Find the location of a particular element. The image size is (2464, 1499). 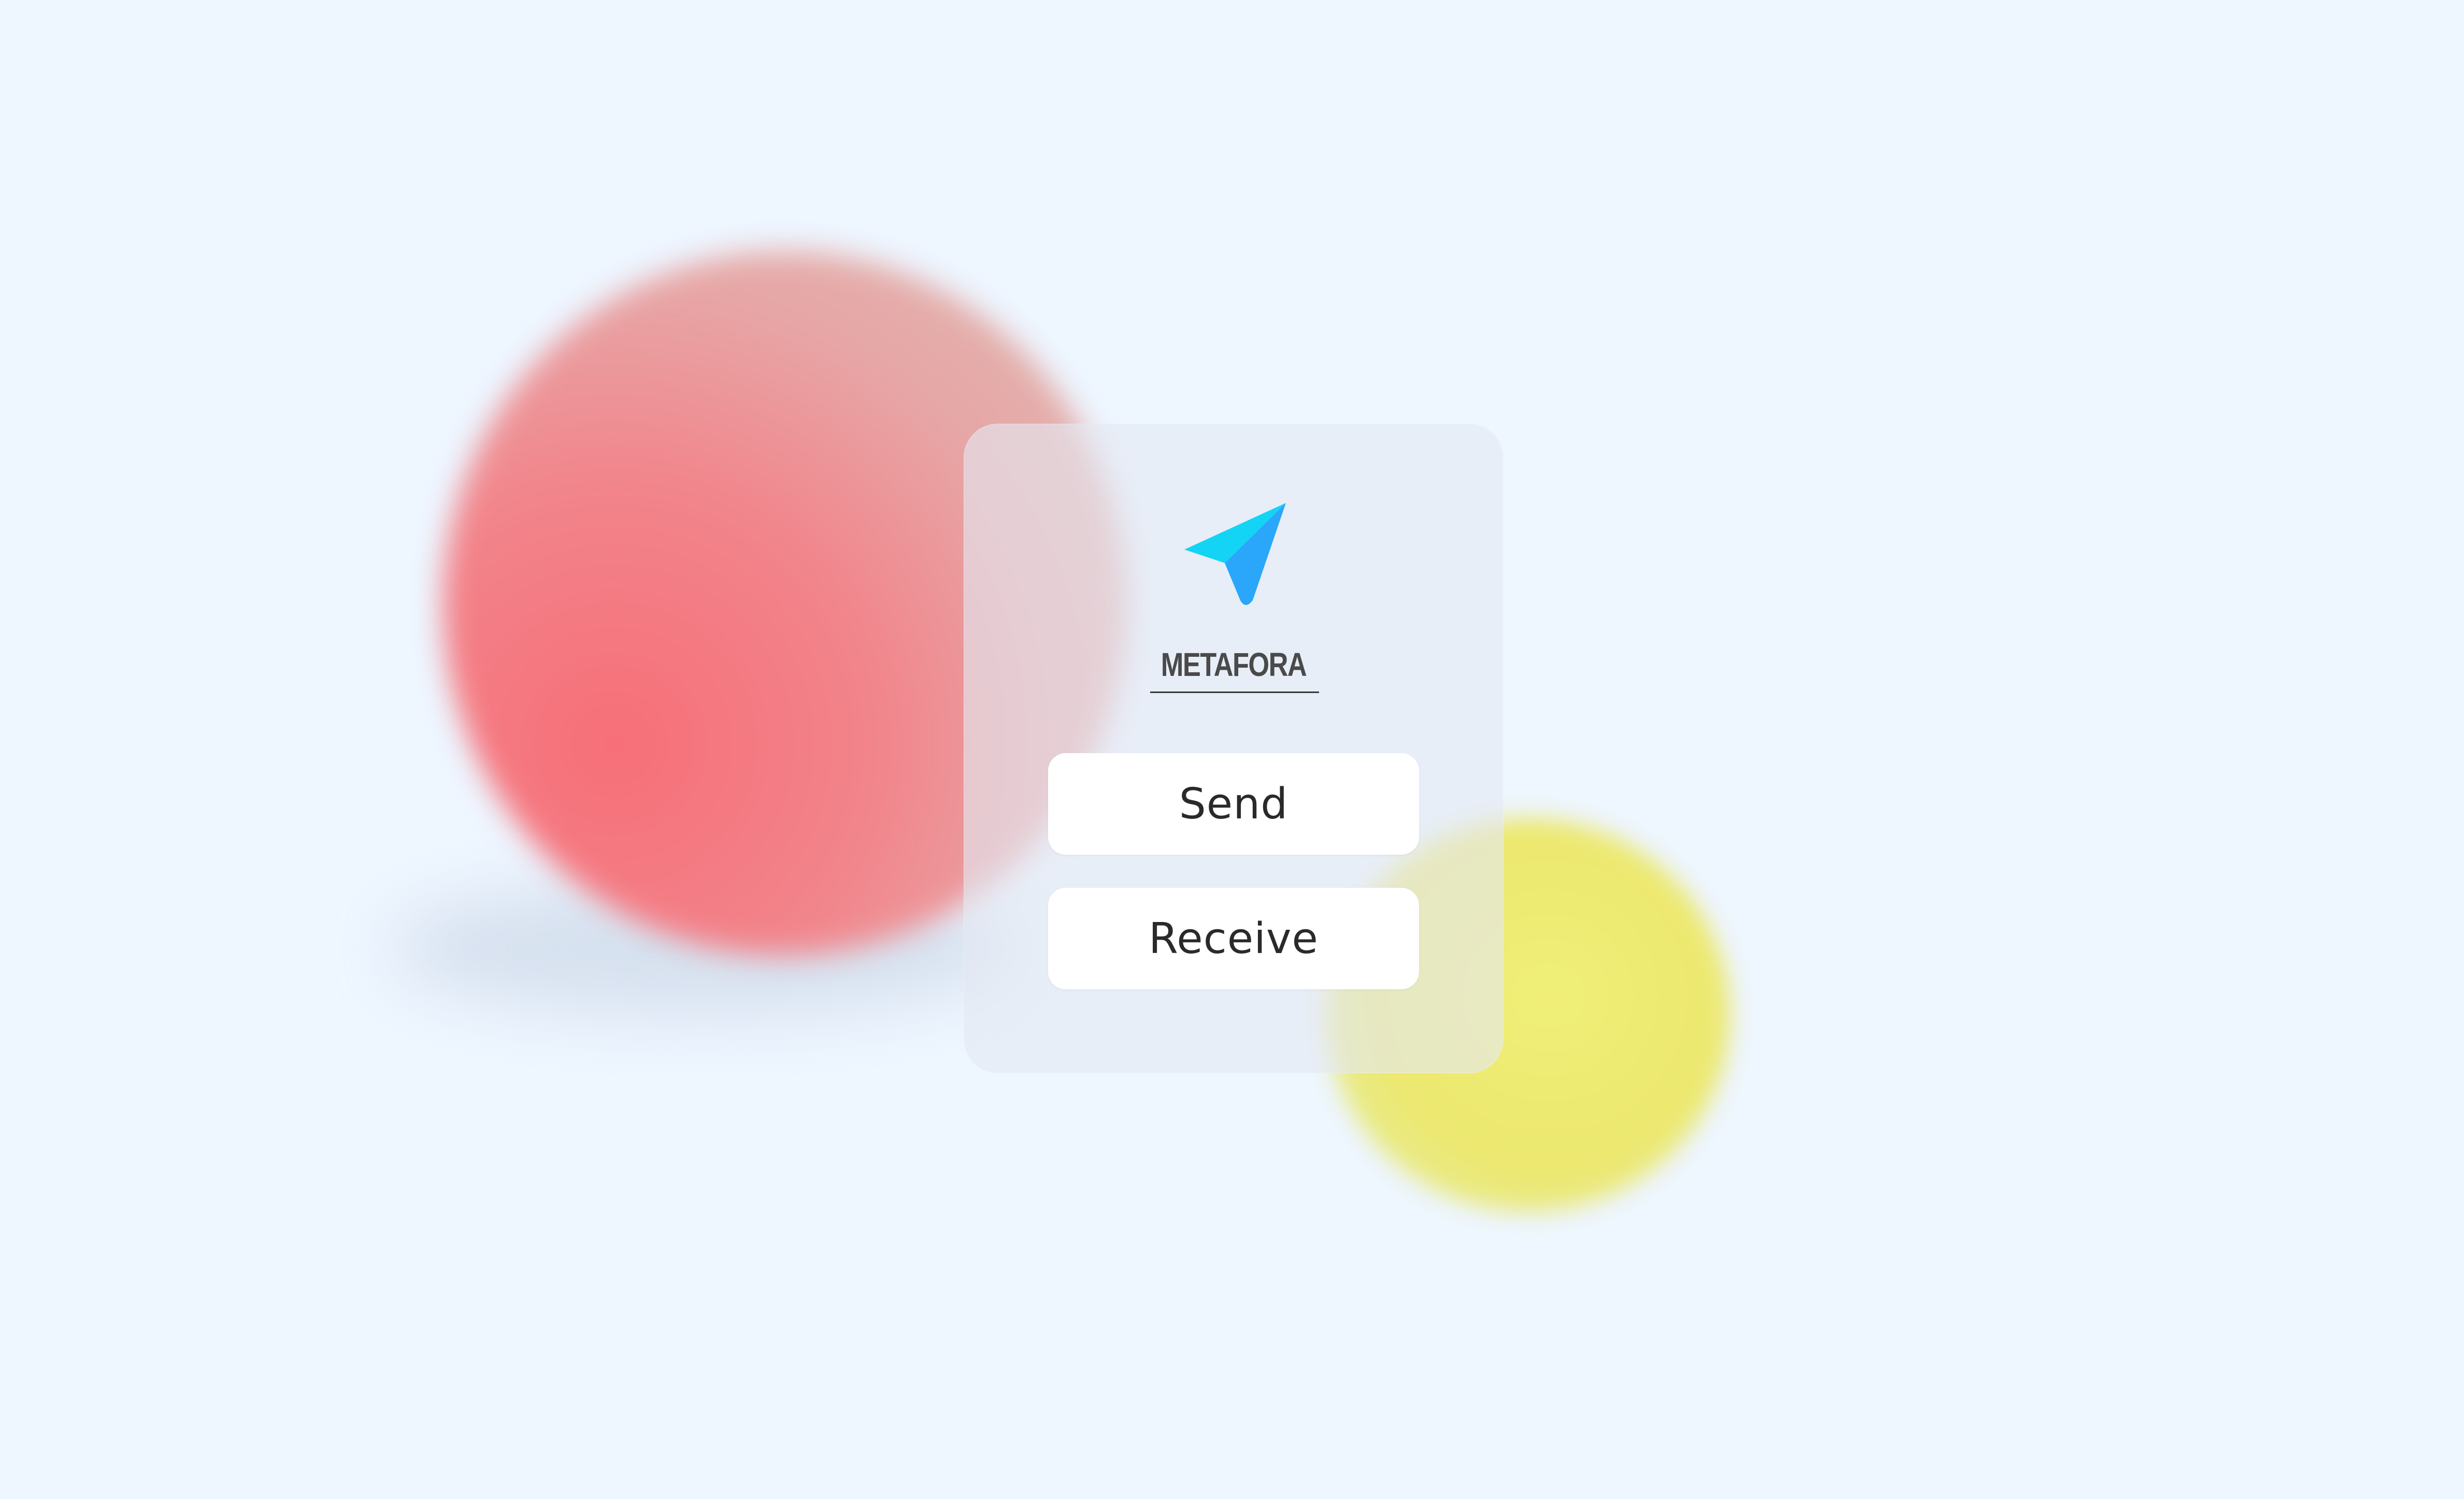

brand: METAFORA is located at coordinates (1234, 664).